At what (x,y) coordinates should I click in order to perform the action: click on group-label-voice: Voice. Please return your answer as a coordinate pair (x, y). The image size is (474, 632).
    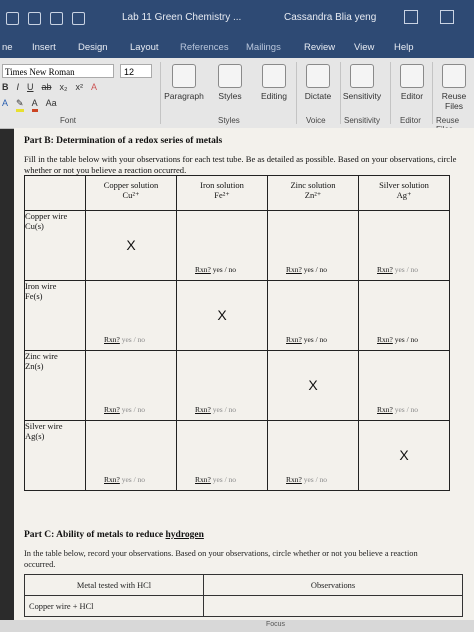
    Looking at the image, I should click on (316, 120).